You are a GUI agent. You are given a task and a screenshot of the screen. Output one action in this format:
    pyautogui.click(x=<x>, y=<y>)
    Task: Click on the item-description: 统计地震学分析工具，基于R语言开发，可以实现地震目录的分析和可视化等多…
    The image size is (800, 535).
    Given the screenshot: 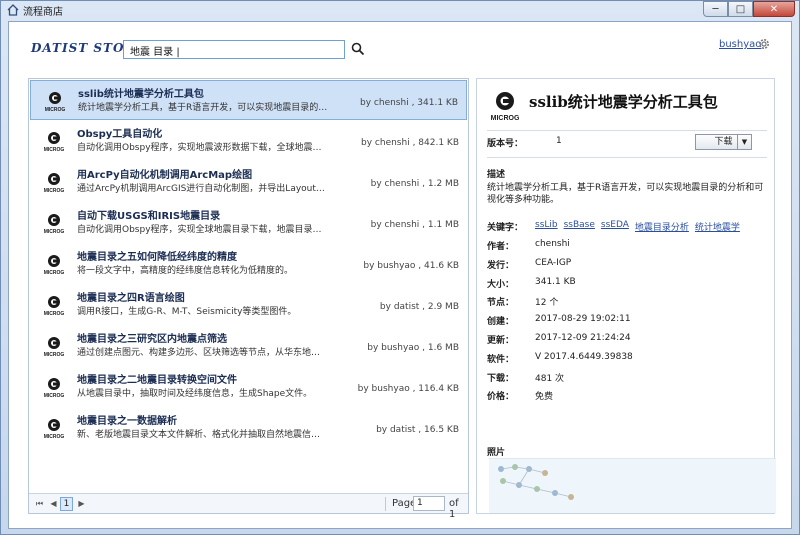 What is the action you would take?
    pyautogui.click(x=203, y=108)
    